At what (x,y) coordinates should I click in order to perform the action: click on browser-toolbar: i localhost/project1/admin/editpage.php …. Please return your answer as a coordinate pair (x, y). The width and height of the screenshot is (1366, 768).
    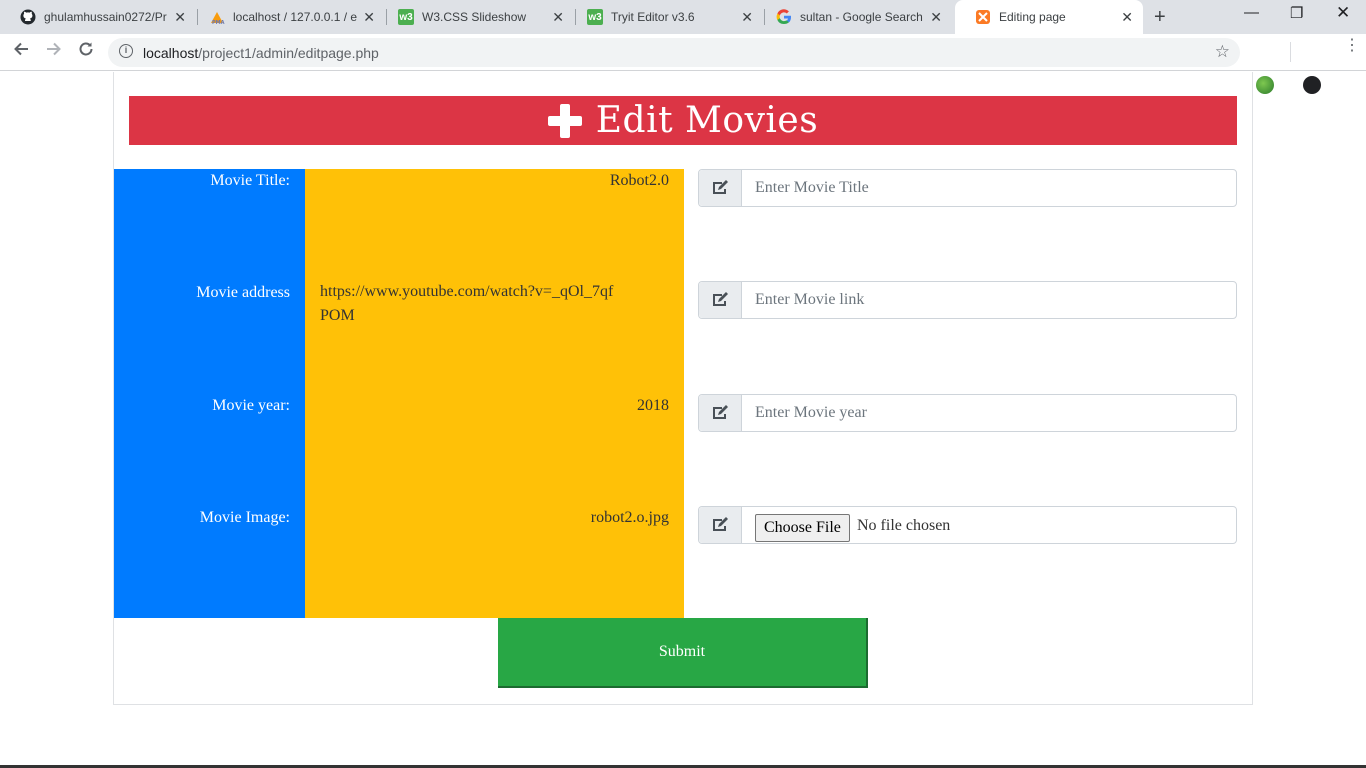
    Looking at the image, I should click on (683, 64).